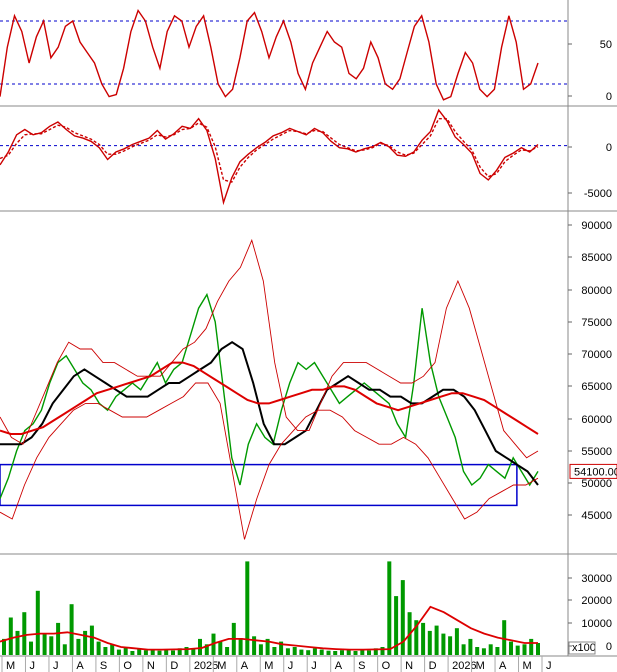  What do you see at coordinates (584, 648) in the screenshot?
I see `volume-scale-label: x100` at bounding box center [584, 648].